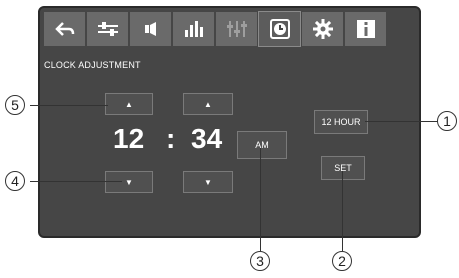 The width and height of the screenshot is (459, 278). I want to click on tab-faders, so click(236, 29).